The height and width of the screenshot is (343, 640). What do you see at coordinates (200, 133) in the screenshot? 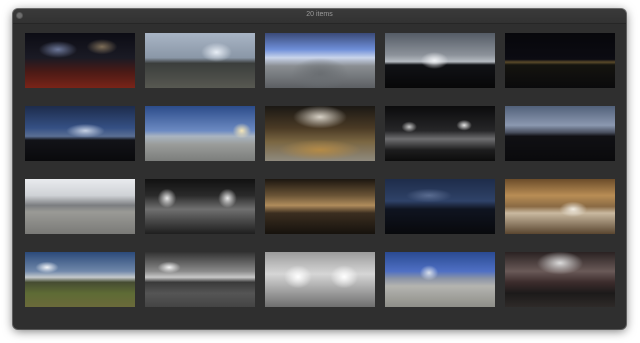
I see `thumbnail-blue-pier` at bounding box center [200, 133].